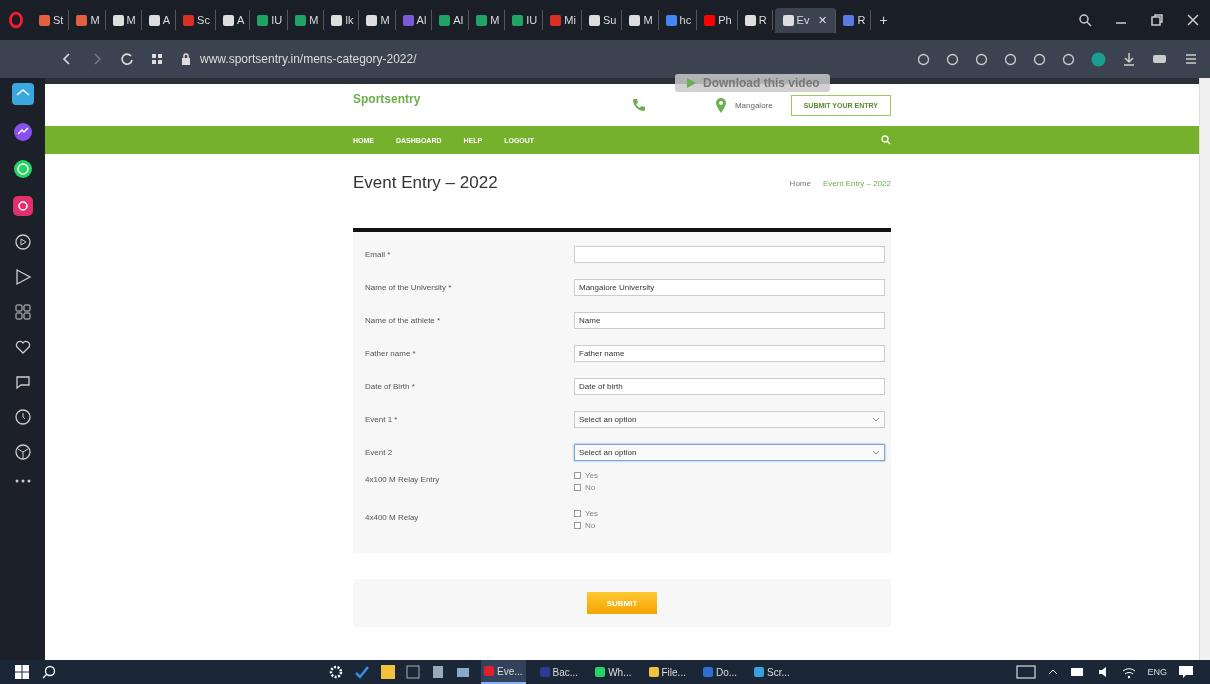 This screenshot has width=1210, height=684. Describe the element at coordinates (343, 20) in the screenshot. I see `browser-tab: lk` at that location.